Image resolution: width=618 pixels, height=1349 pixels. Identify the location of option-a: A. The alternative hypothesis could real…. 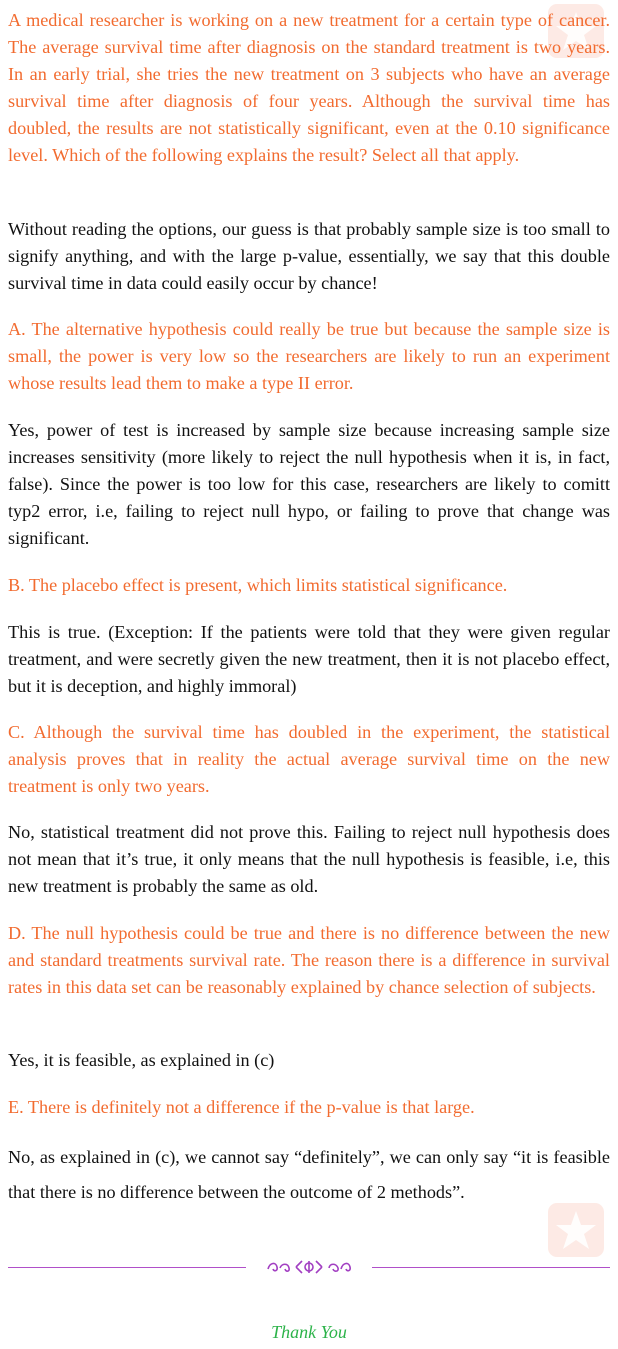
(309, 356).